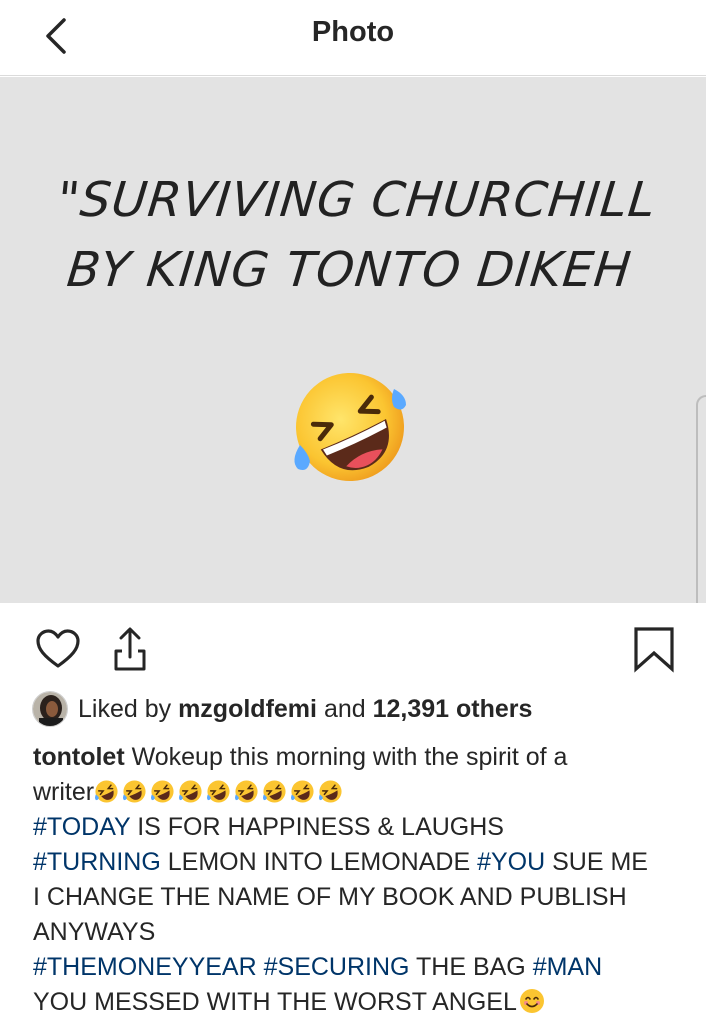  What do you see at coordinates (81, 827) in the screenshot?
I see `hashtag-today: #TODAY` at bounding box center [81, 827].